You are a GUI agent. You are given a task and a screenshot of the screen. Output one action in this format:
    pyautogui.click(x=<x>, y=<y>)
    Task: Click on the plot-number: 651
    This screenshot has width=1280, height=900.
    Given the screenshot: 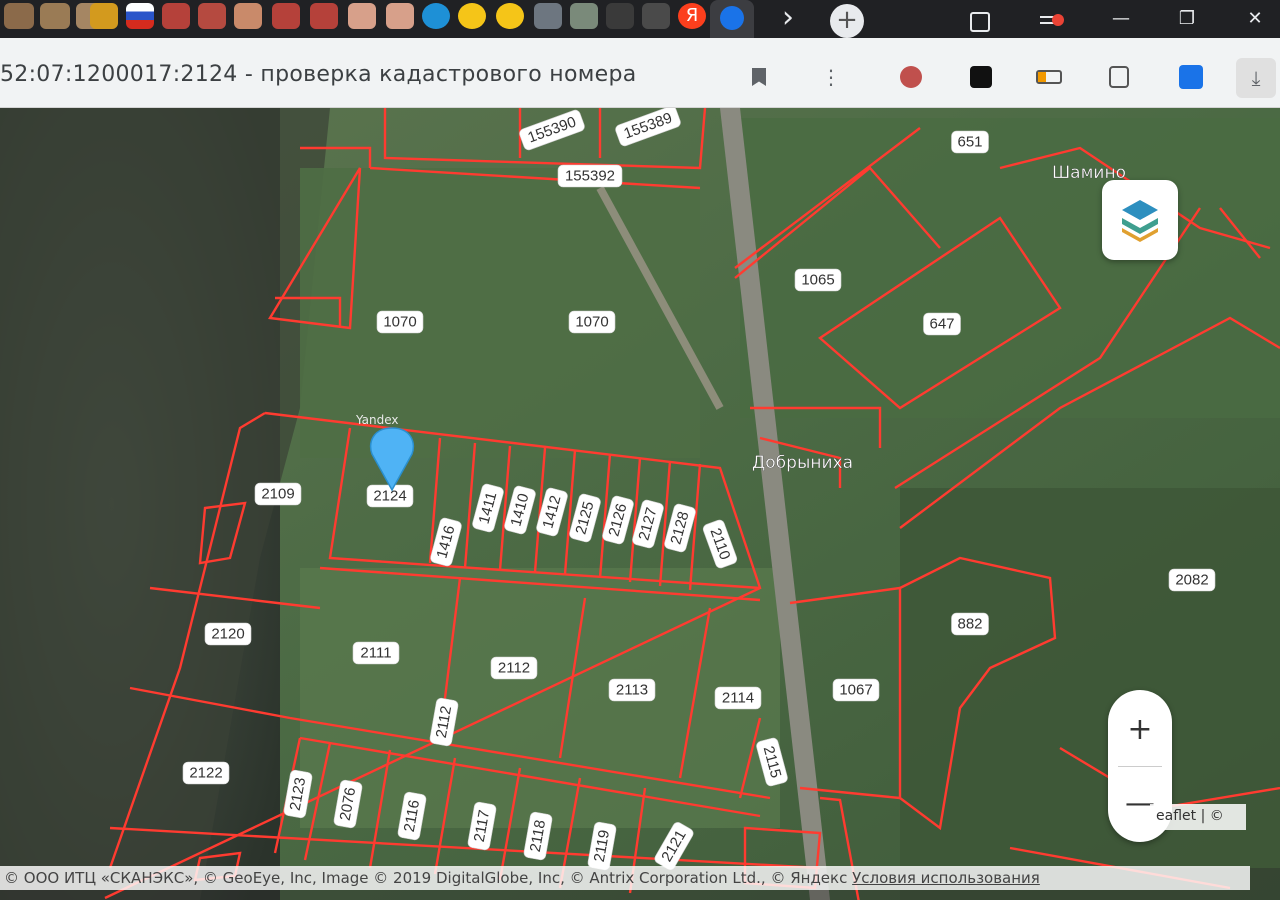 What is the action you would take?
    pyautogui.click(x=969, y=142)
    